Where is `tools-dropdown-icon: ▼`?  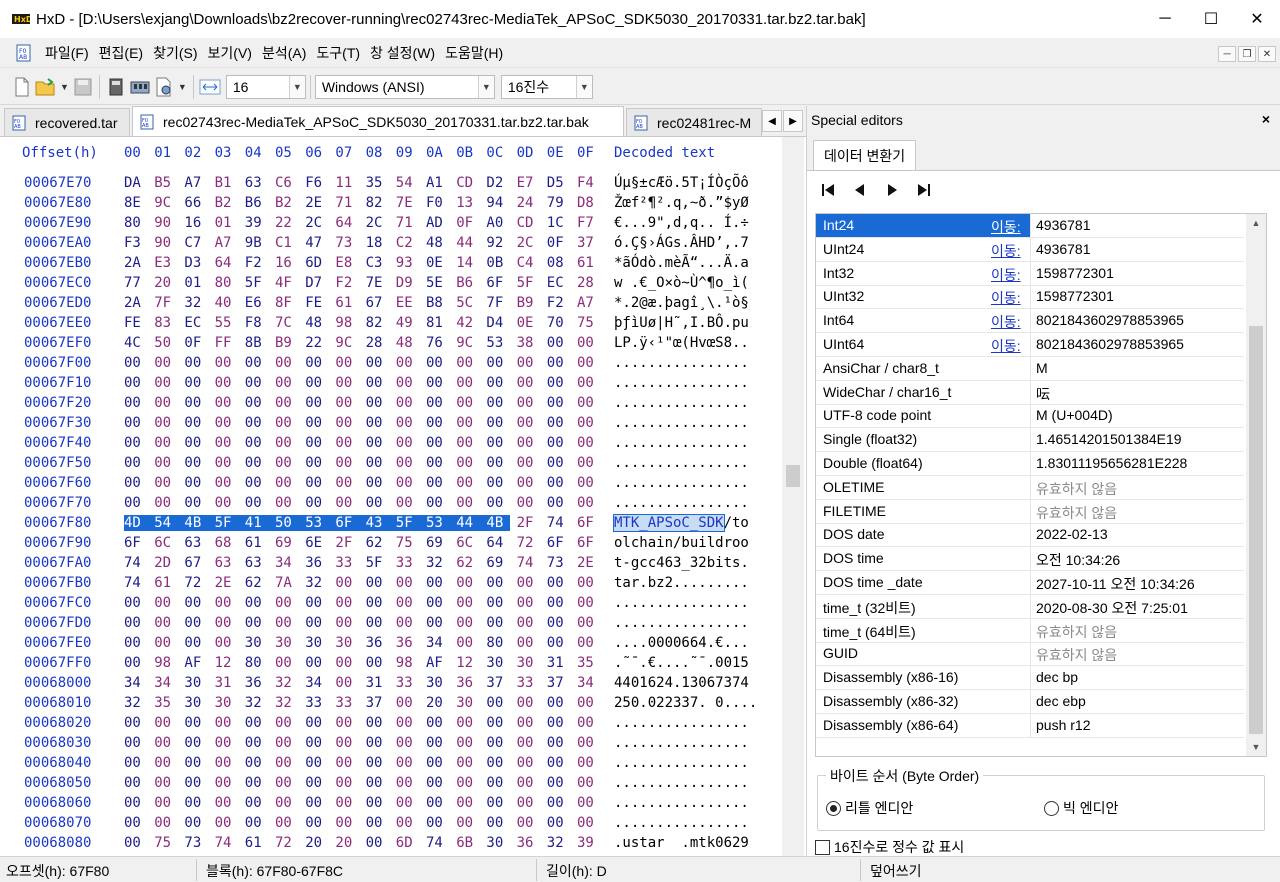
tools-dropdown-icon: ▼ is located at coordinates (182, 87).